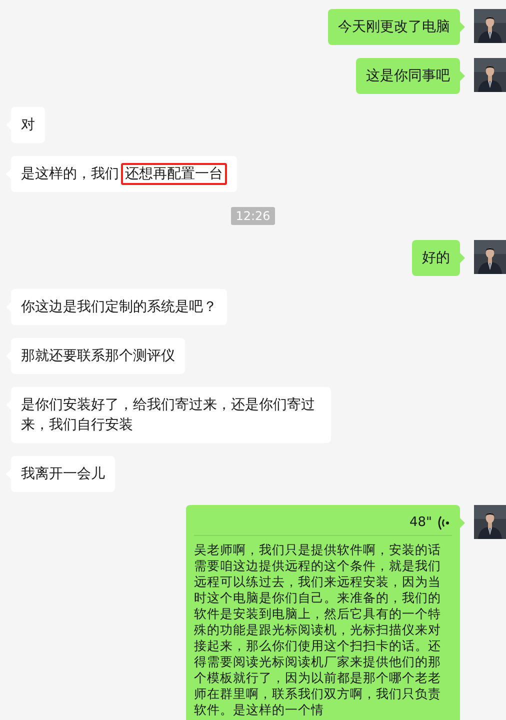  Describe the element at coordinates (420, 523) in the screenshot. I see `voice-duration: 48"` at that location.